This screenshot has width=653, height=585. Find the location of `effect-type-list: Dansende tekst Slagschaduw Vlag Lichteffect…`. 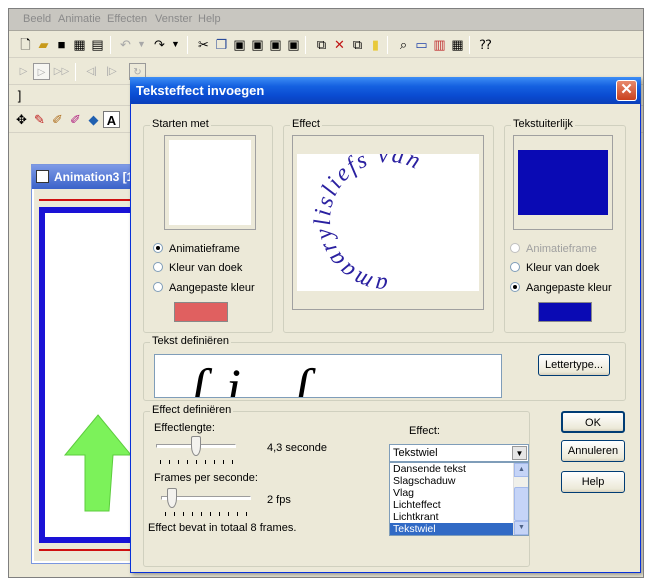

effect-type-list: Dansende tekst Slagschaduw Vlag Lichteffect… is located at coordinates (459, 499).